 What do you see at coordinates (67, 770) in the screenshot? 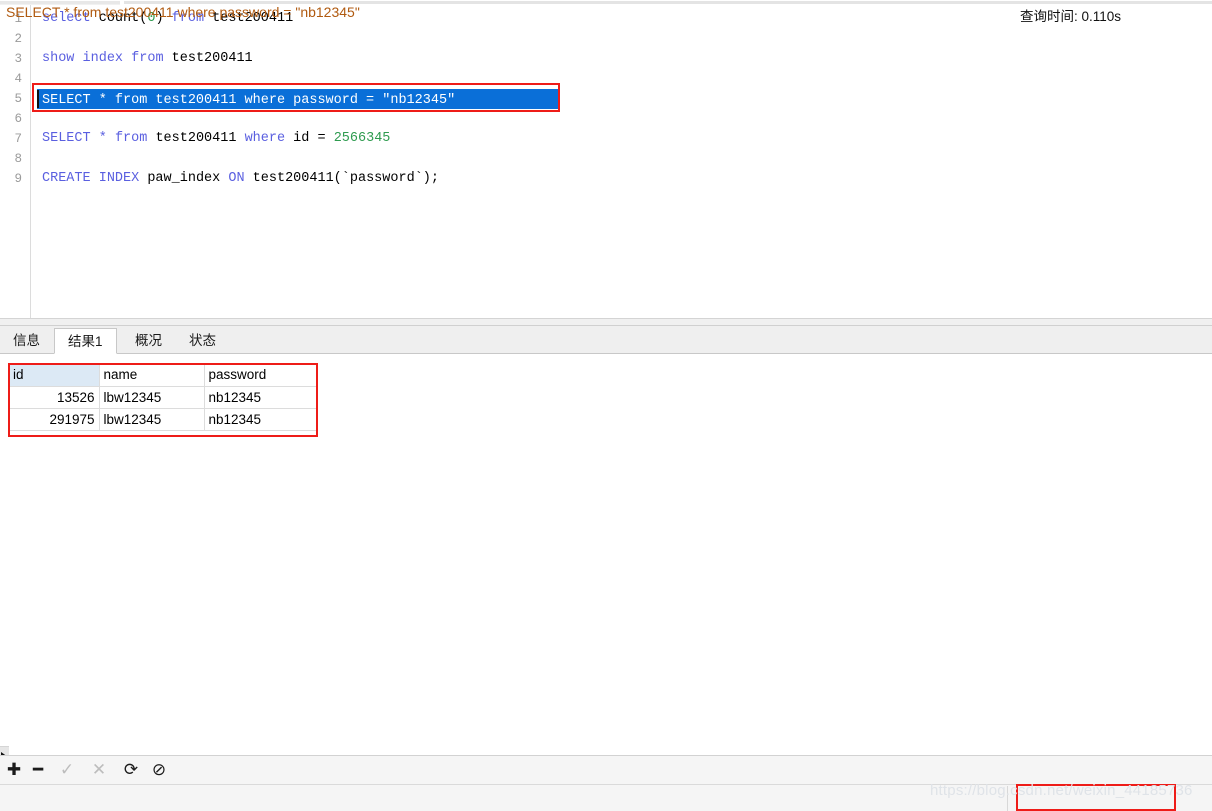
I see `apply-changes-button: ✓` at bounding box center [67, 770].